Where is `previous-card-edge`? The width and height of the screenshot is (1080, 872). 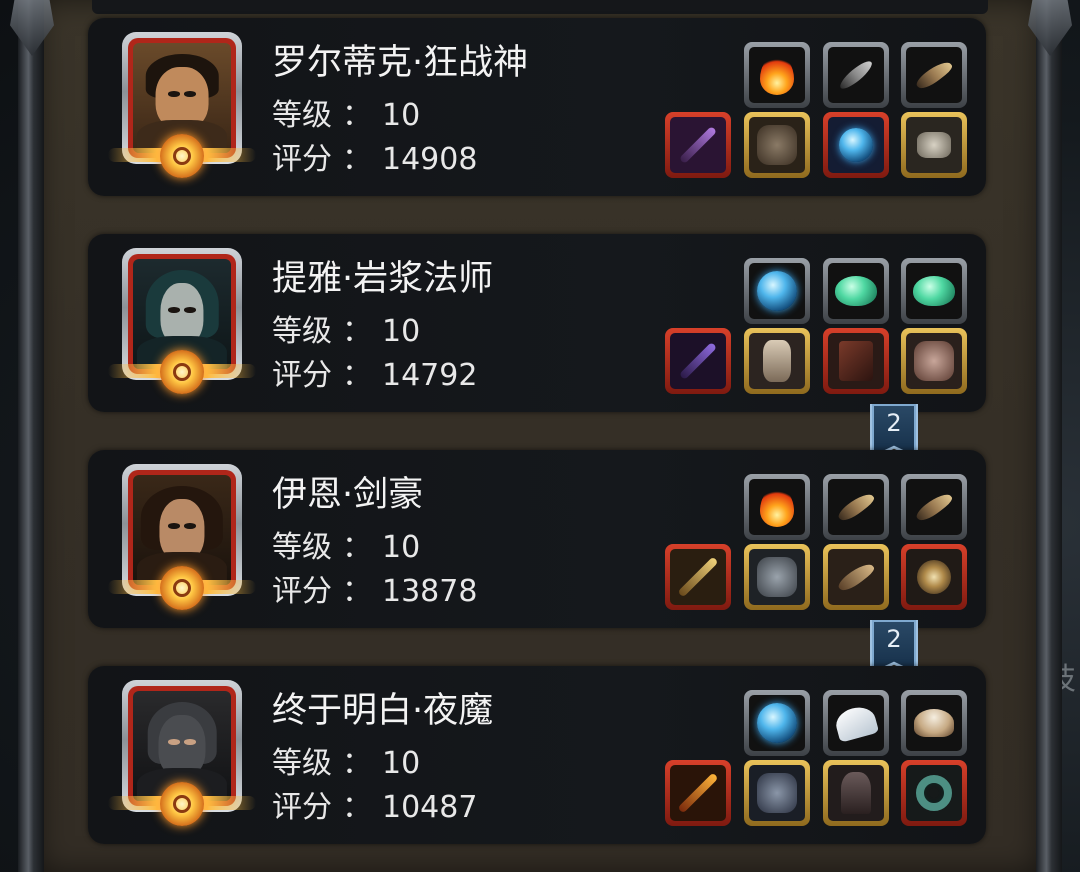 previous-card-edge is located at coordinates (540, 7).